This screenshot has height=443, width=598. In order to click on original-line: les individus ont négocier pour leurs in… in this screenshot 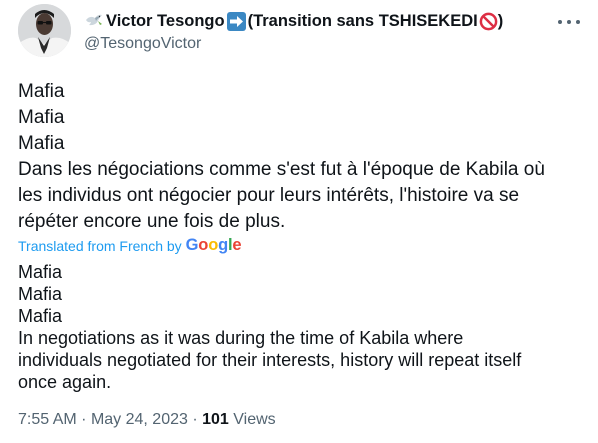, I will do `click(269, 195)`.